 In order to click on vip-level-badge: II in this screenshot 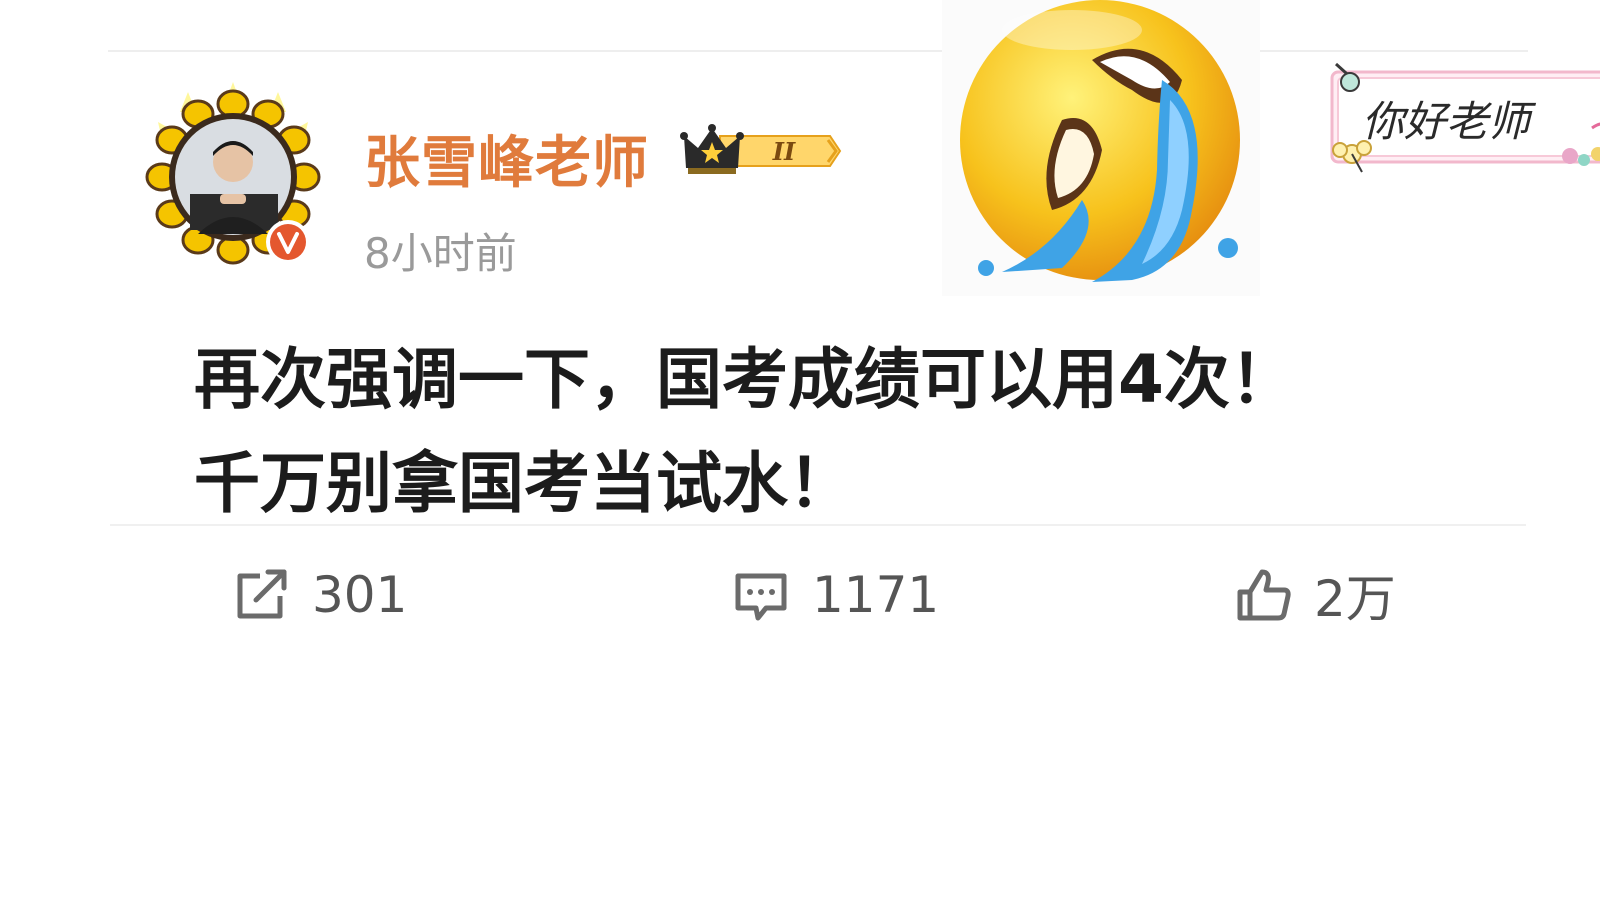, I will do `click(761, 151)`.